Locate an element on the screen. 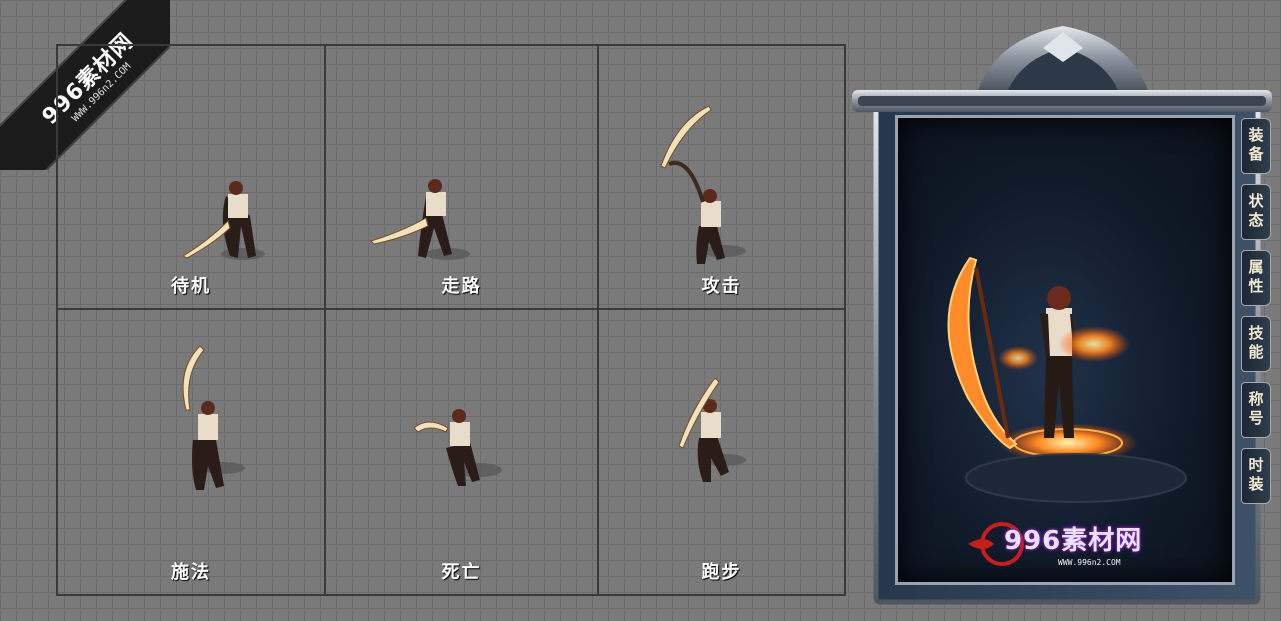 This screenshot has height=621, width=1281. anim-cell-walk: 走路 is located at coordinates (462, 178).